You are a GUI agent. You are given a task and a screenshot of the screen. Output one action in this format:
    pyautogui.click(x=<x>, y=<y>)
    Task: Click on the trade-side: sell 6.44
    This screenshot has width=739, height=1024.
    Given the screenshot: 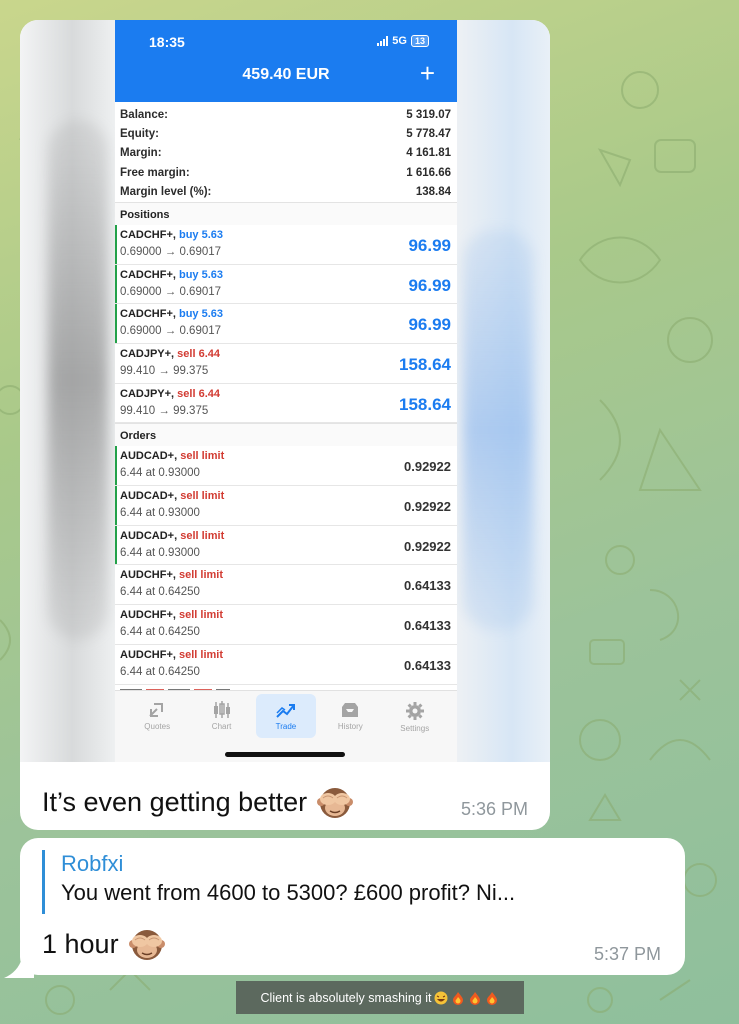 What is the action you would take?
    pyautogui.click(x=198, y=354)
    